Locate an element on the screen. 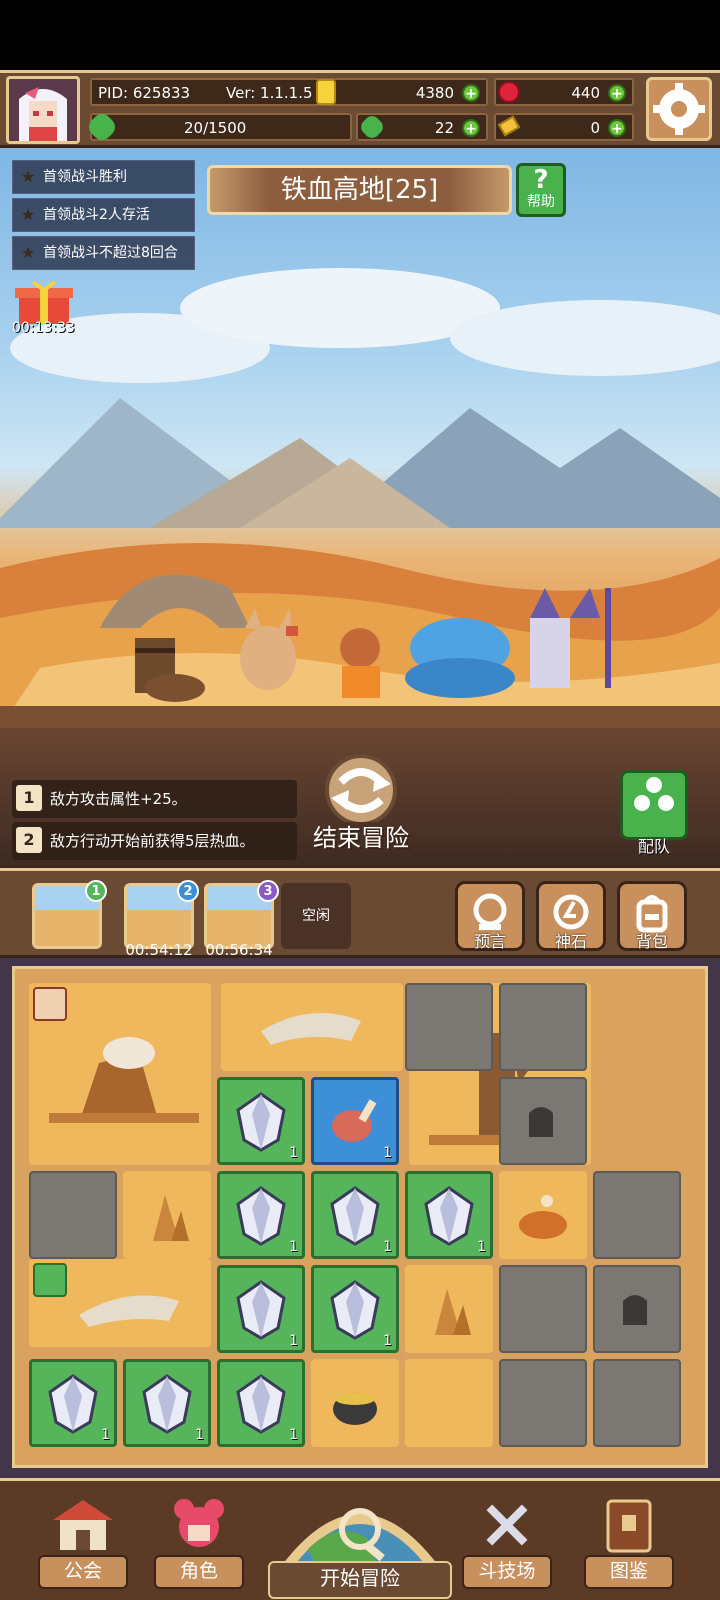 The width and height of the screenshot is (720, 1600). book-icon is located at coordinates (629, 1526).